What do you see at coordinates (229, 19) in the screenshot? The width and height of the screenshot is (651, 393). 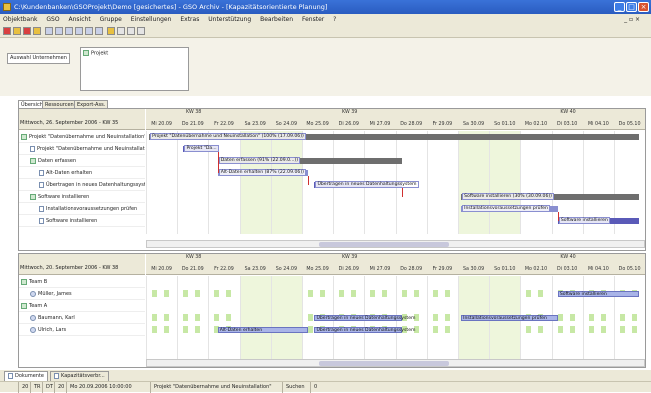 I see `menu-item-unterstuetzung: Unterstützung` at bounding box center [229, 19].